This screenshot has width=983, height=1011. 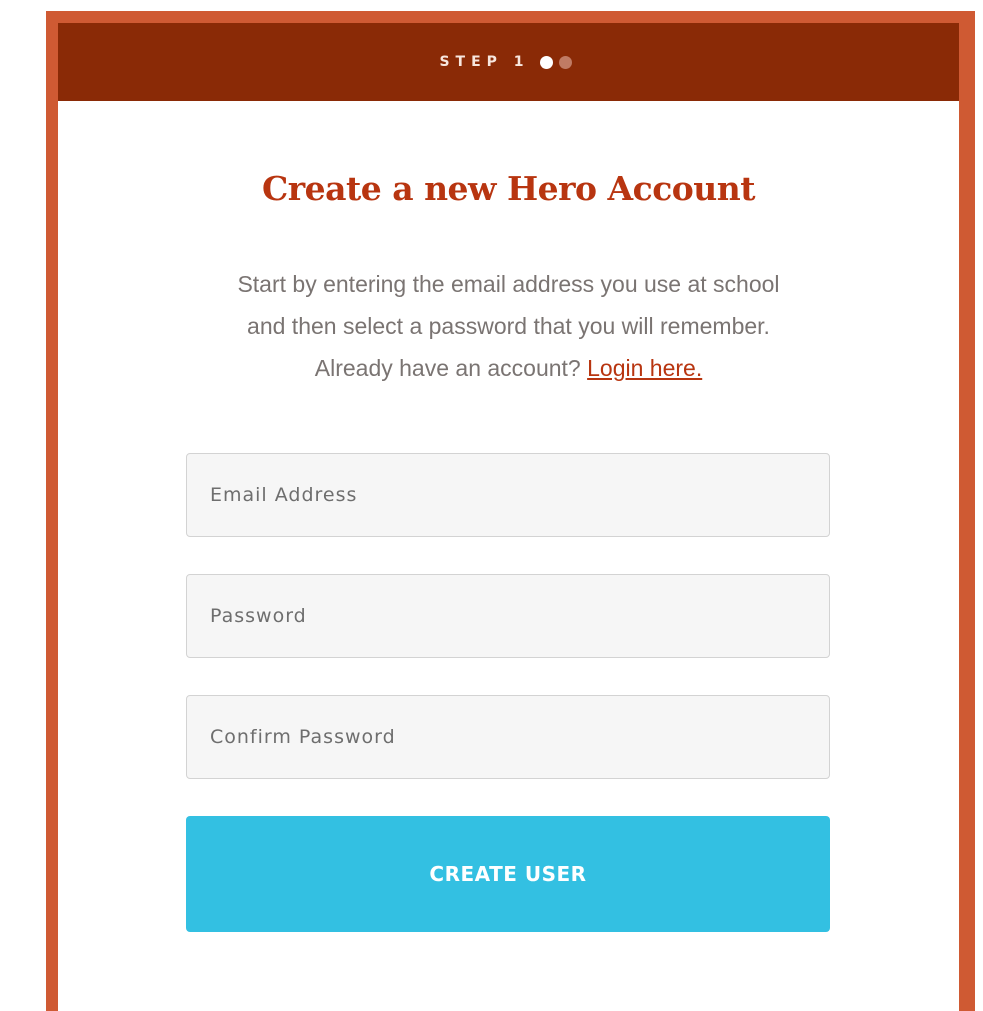 I want to click on step-indicator, so click(x=558, y=62).